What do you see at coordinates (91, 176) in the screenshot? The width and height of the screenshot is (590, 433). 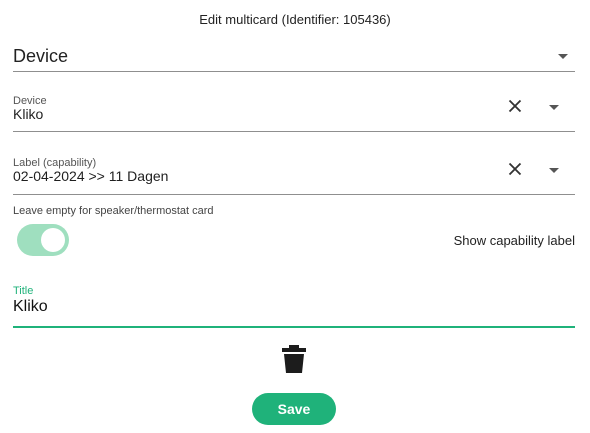 I see `capability-select-value: 02-04-2024 >> 11 Dagen` at bounding box center [91, 176].